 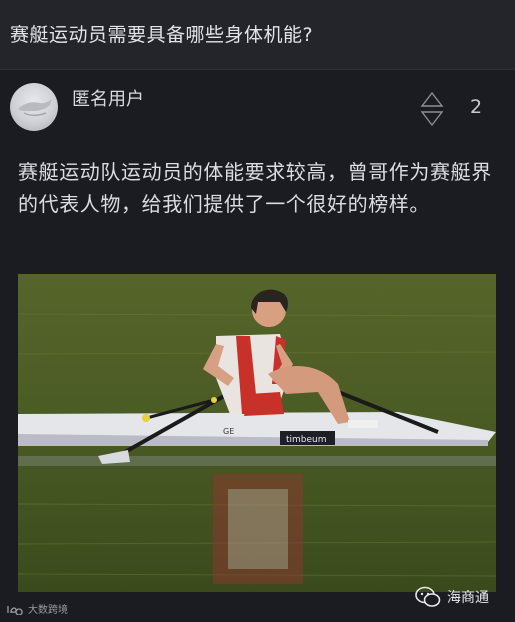 I want to click on watermark-text: 海商通, so click(x=468, y=598).